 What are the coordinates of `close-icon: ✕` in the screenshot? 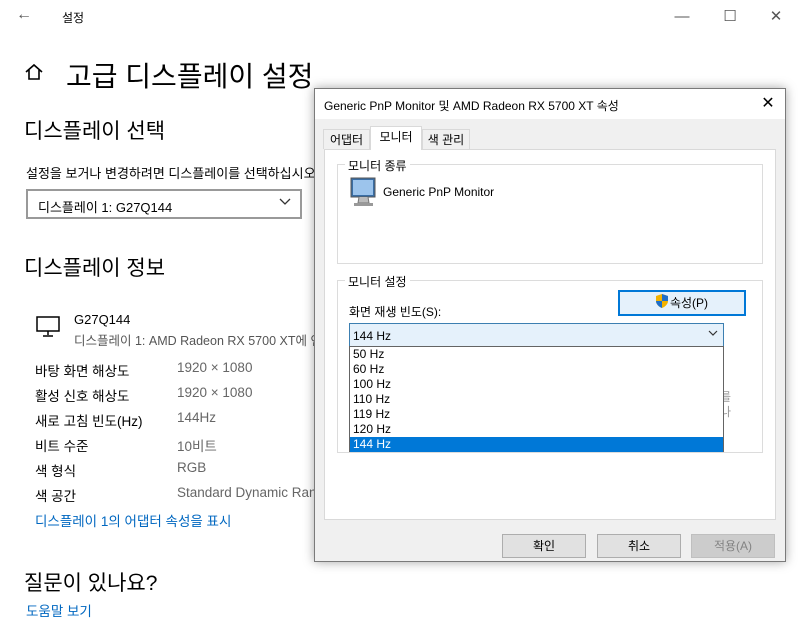 It's located at (776, 17).